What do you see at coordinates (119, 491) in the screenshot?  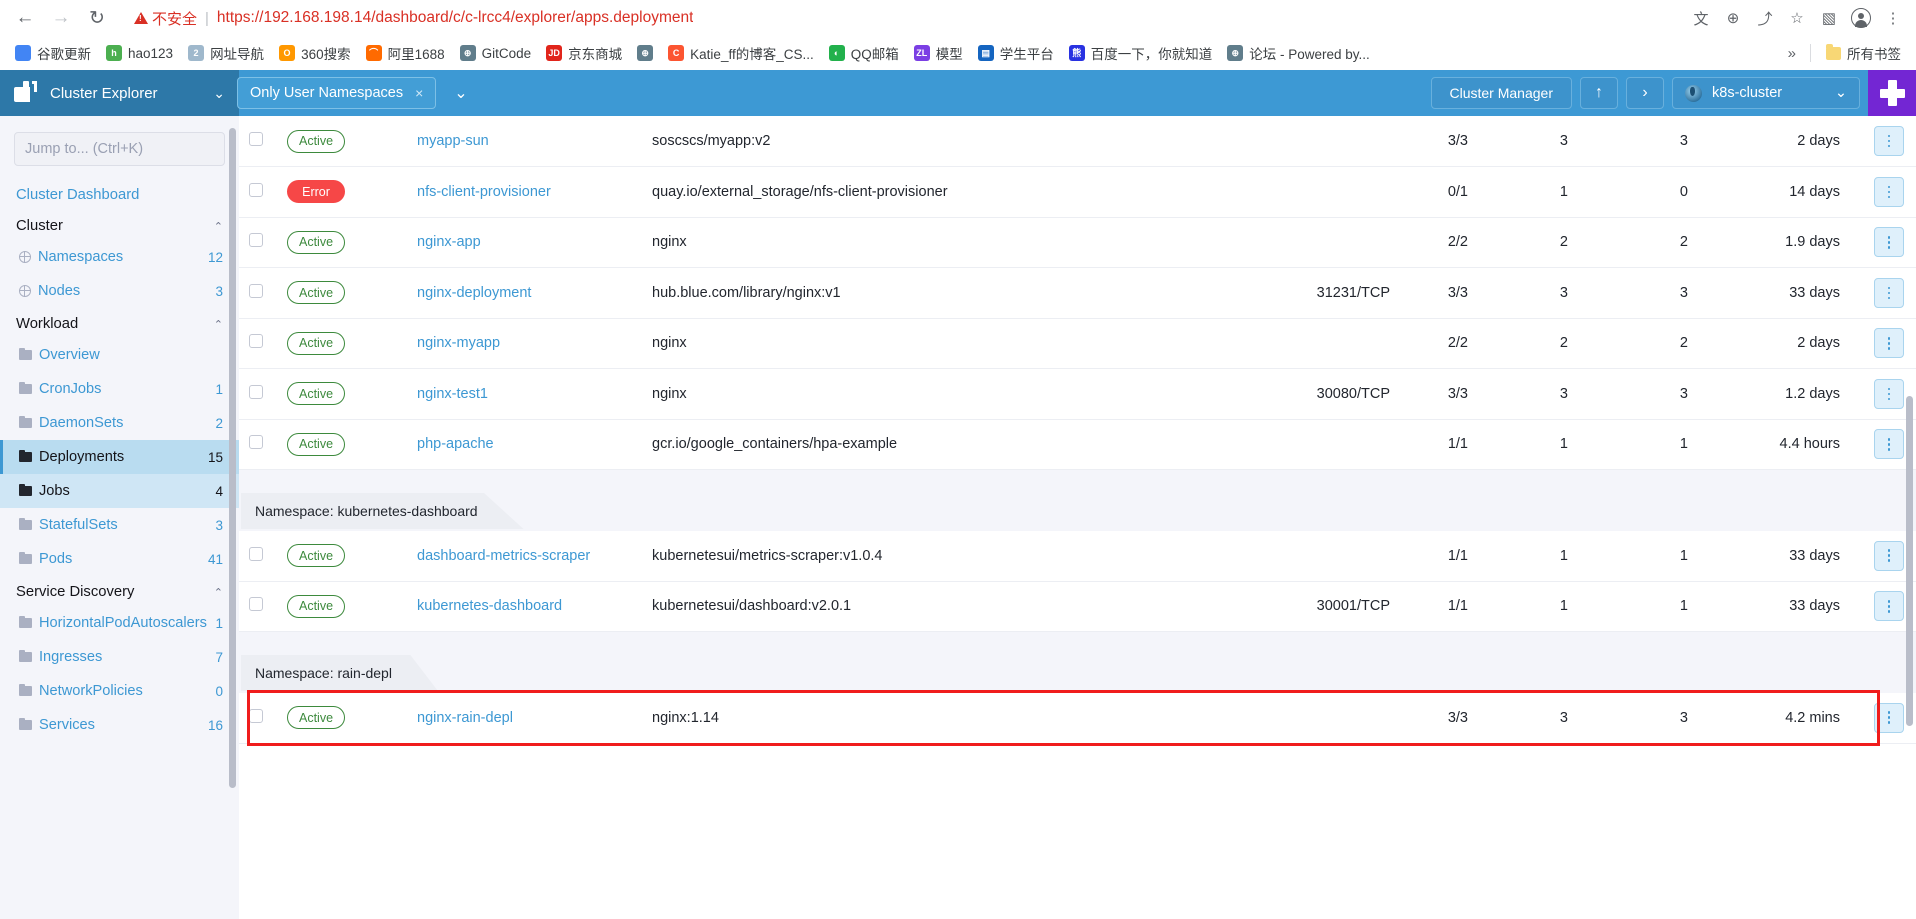 I see `sidebar-item-jobs: Jobs 4` at bounding box center [119, 491].